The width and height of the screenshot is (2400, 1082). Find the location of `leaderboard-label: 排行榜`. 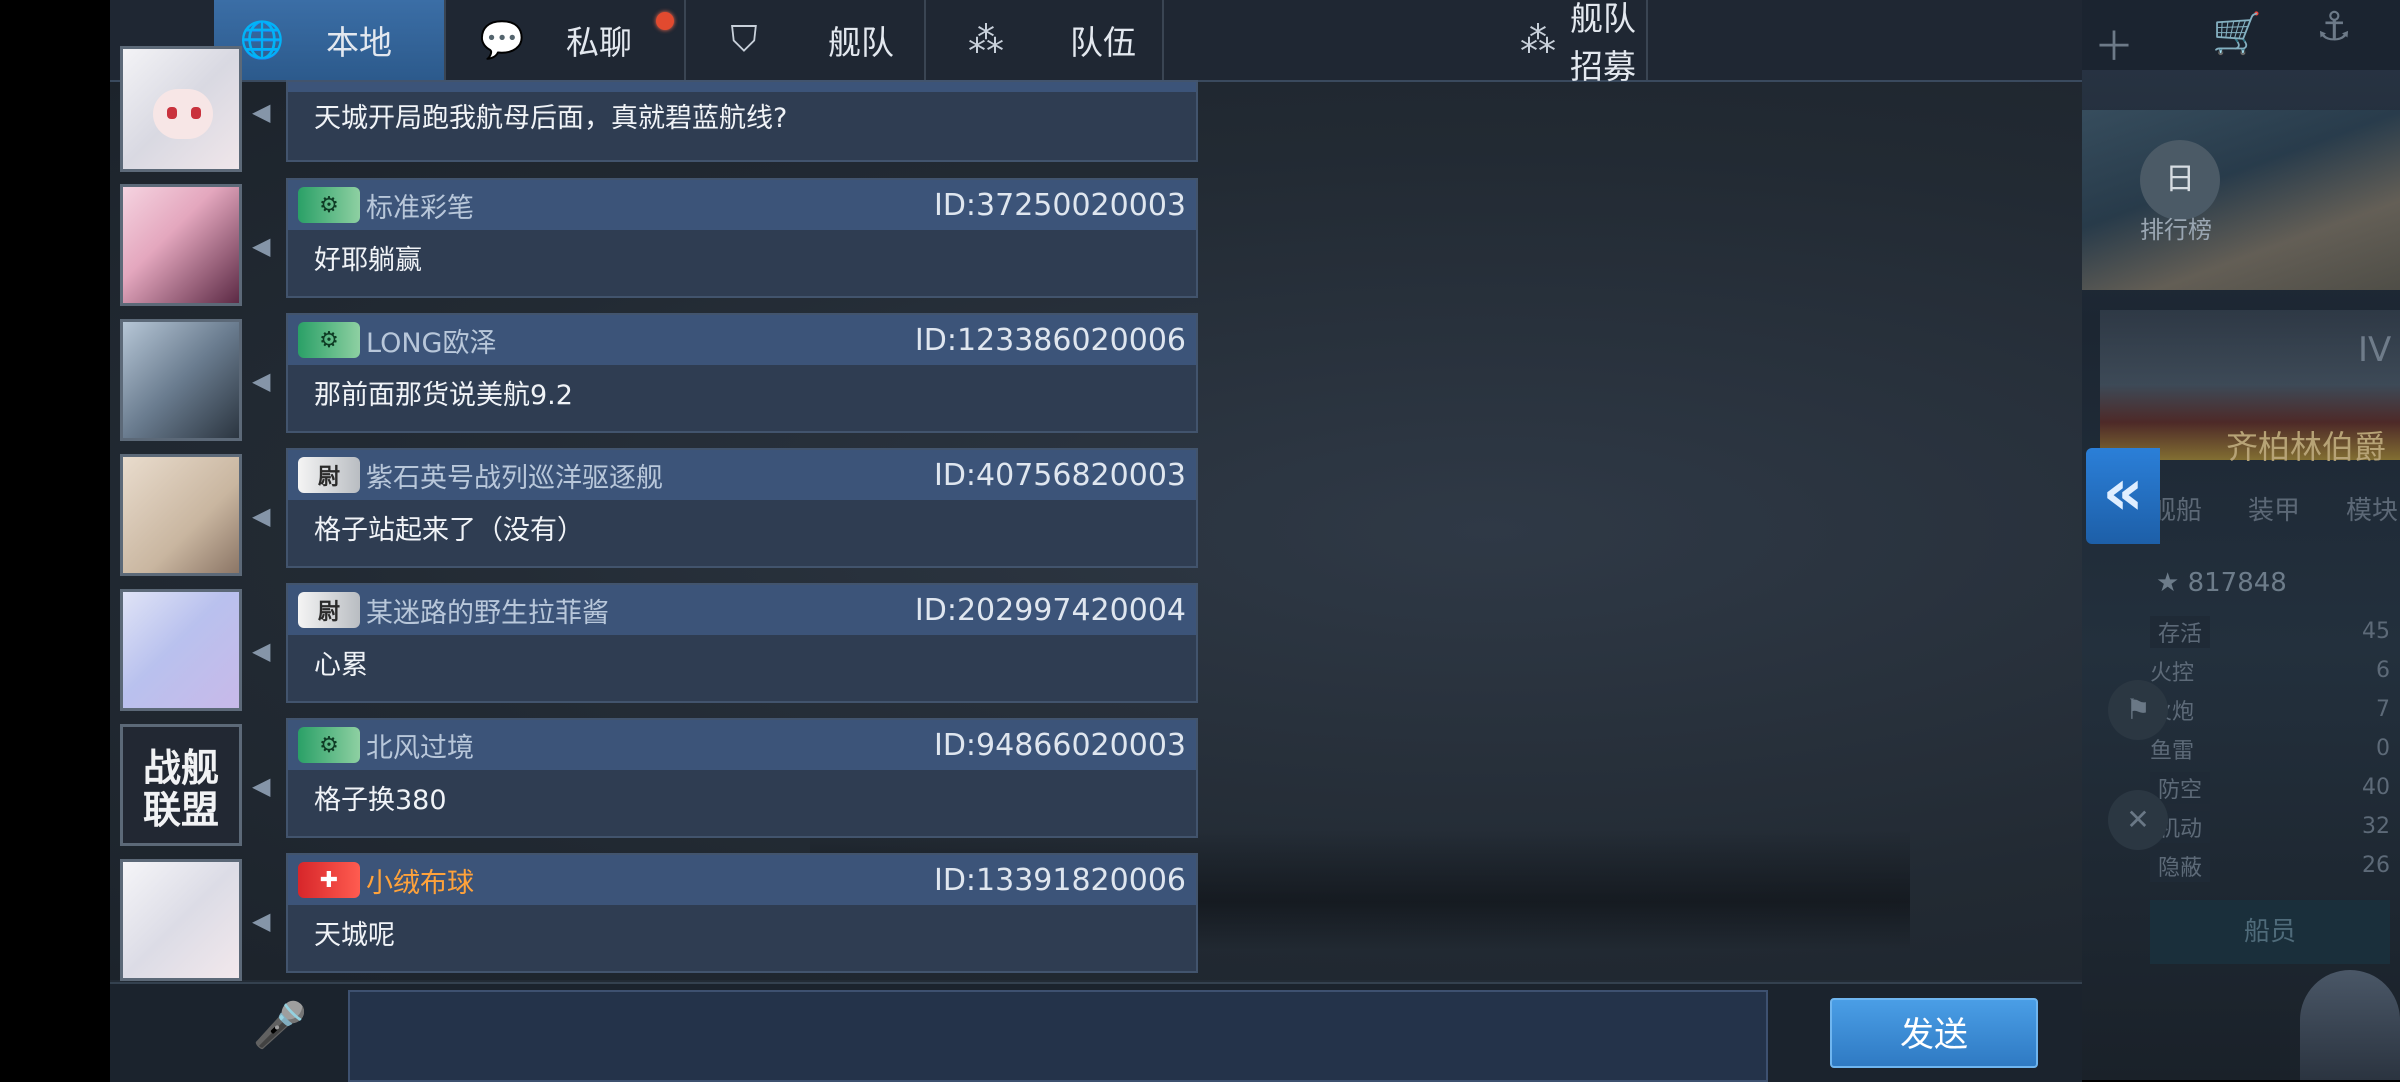

leaderboard-label: 排行榜 is located at coordinates (2176, 230).